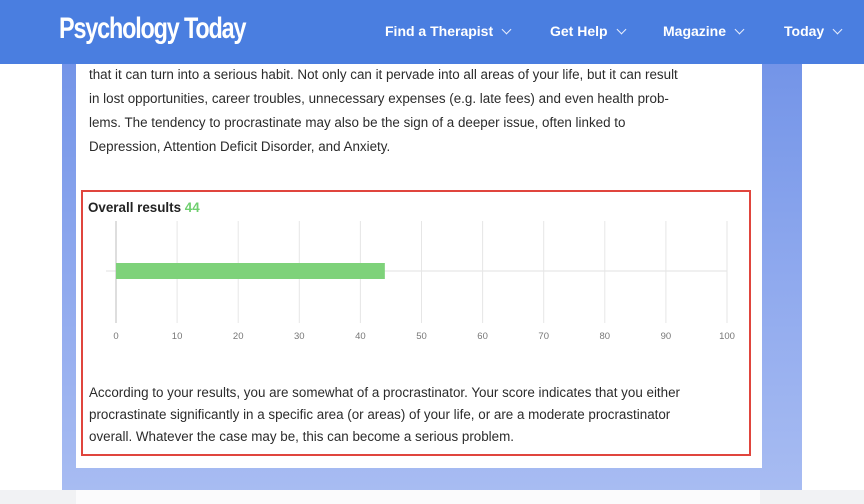 The image size is (864, 504). Describe the element at coordinates (177, 336) in the screenshot. I see `x-tick-label: 10` at that location.